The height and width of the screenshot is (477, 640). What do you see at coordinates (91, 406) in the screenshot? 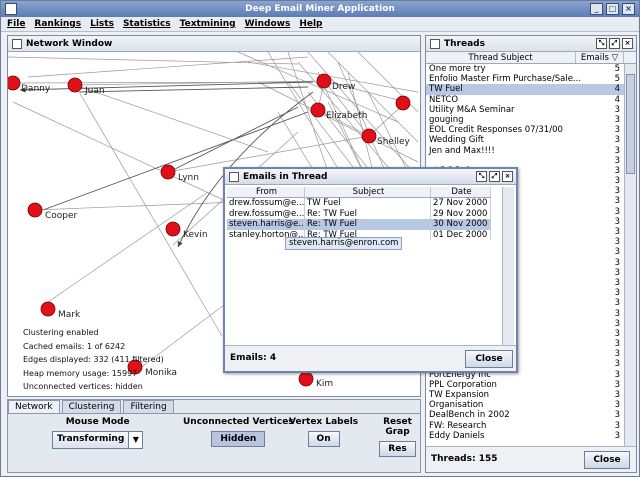
I see `tab-clustering: Clustering` at bounding box center [91, 406].